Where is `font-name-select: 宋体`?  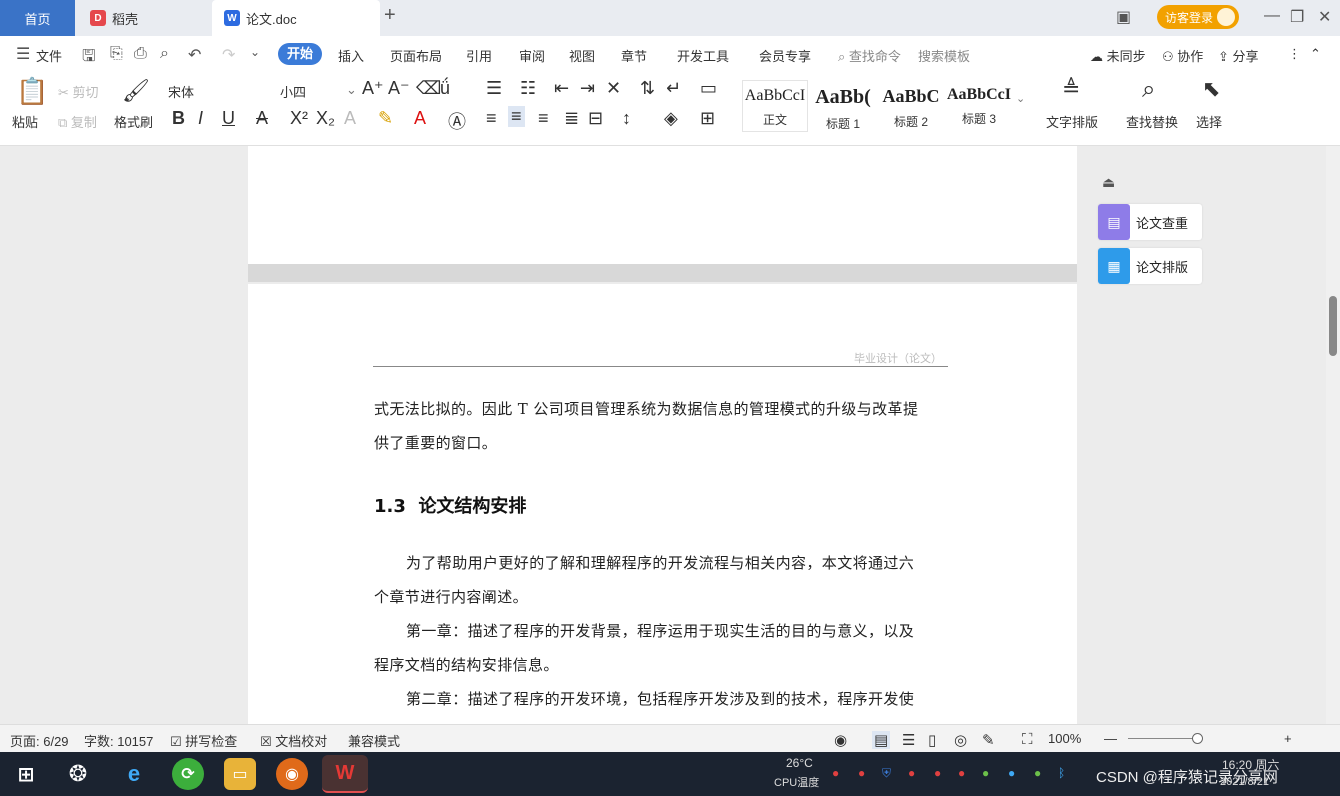
font-name-select: 宋体 is located at coordinates (218, 91).